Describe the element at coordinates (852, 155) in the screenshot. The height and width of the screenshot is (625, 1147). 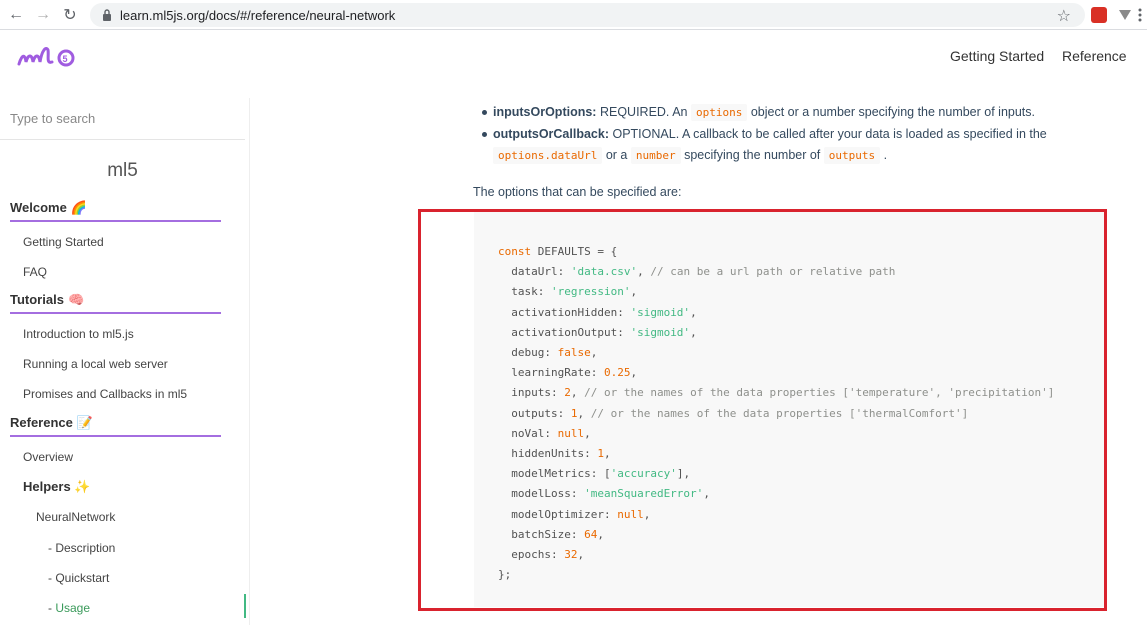
I see `inline-code: outputs` at that location.